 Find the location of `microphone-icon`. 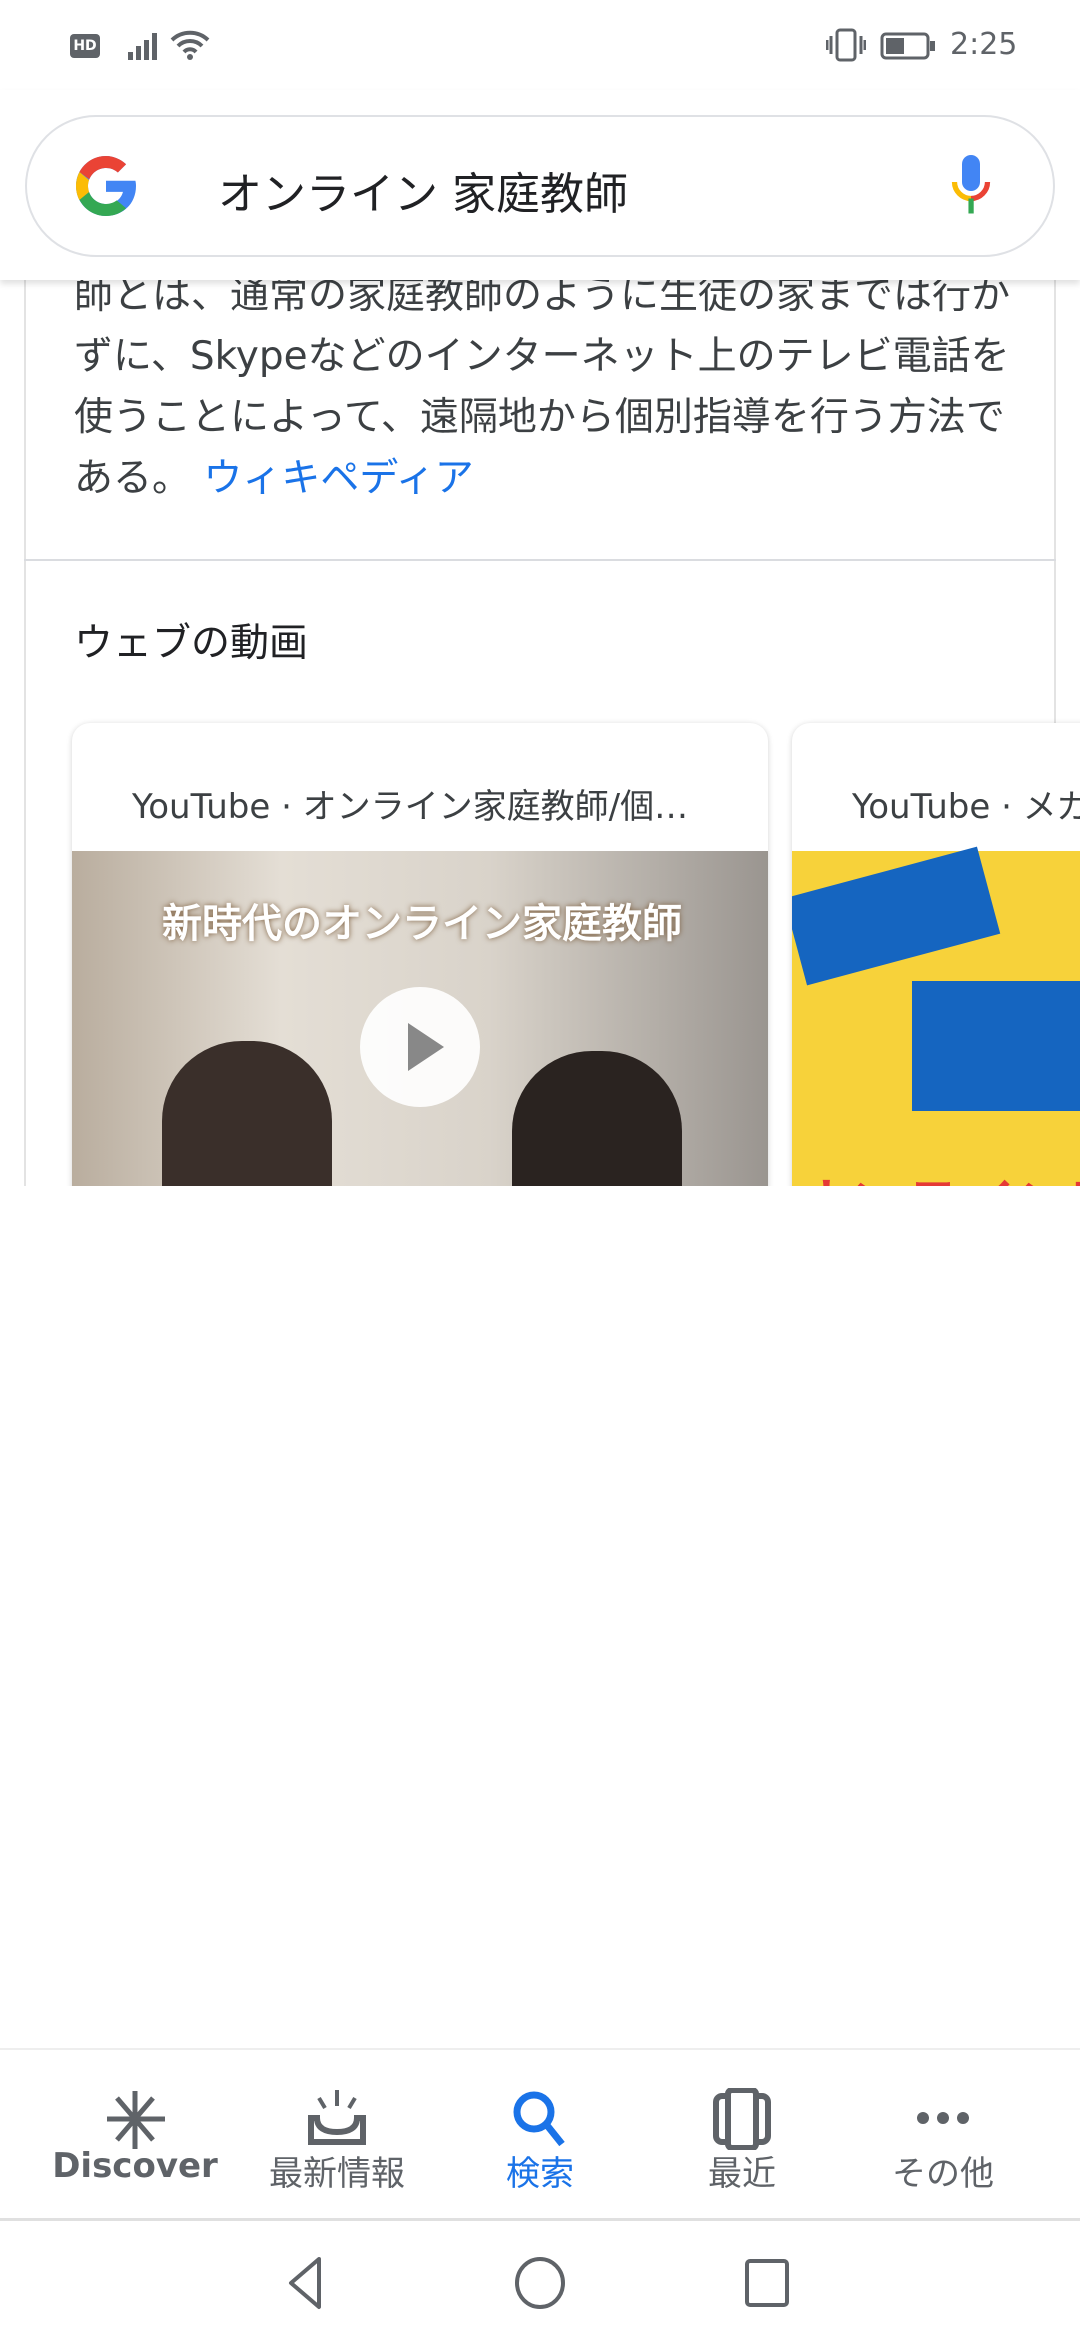

microphone-icon is located at coordinates (971, 185).